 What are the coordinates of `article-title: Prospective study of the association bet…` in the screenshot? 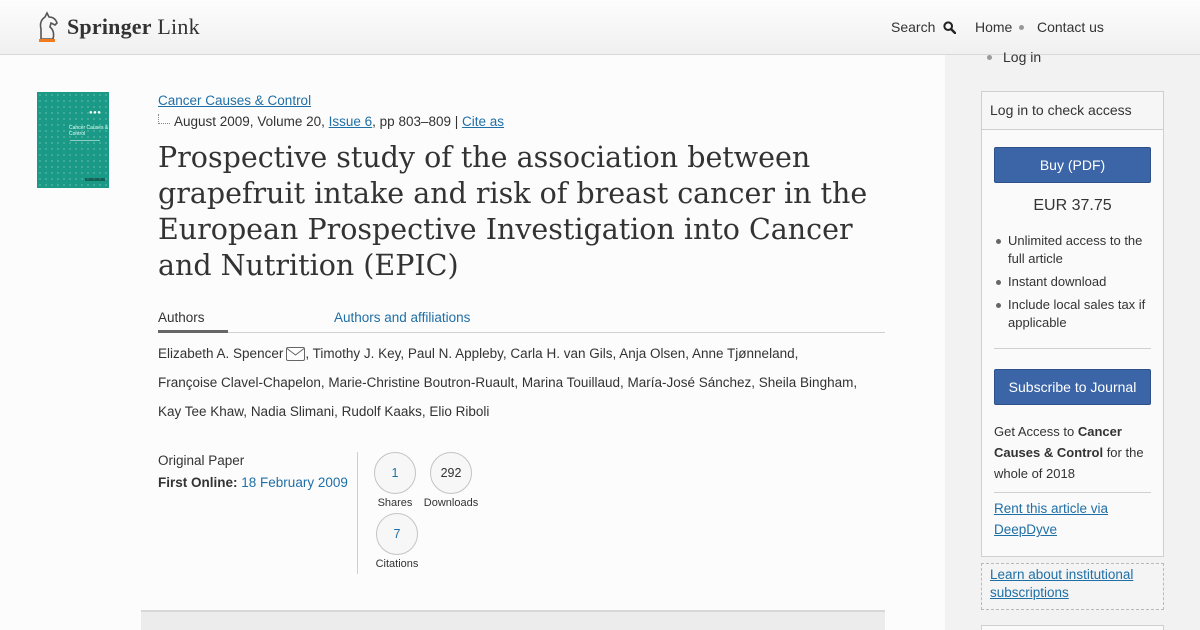 It's located at (513, 211).